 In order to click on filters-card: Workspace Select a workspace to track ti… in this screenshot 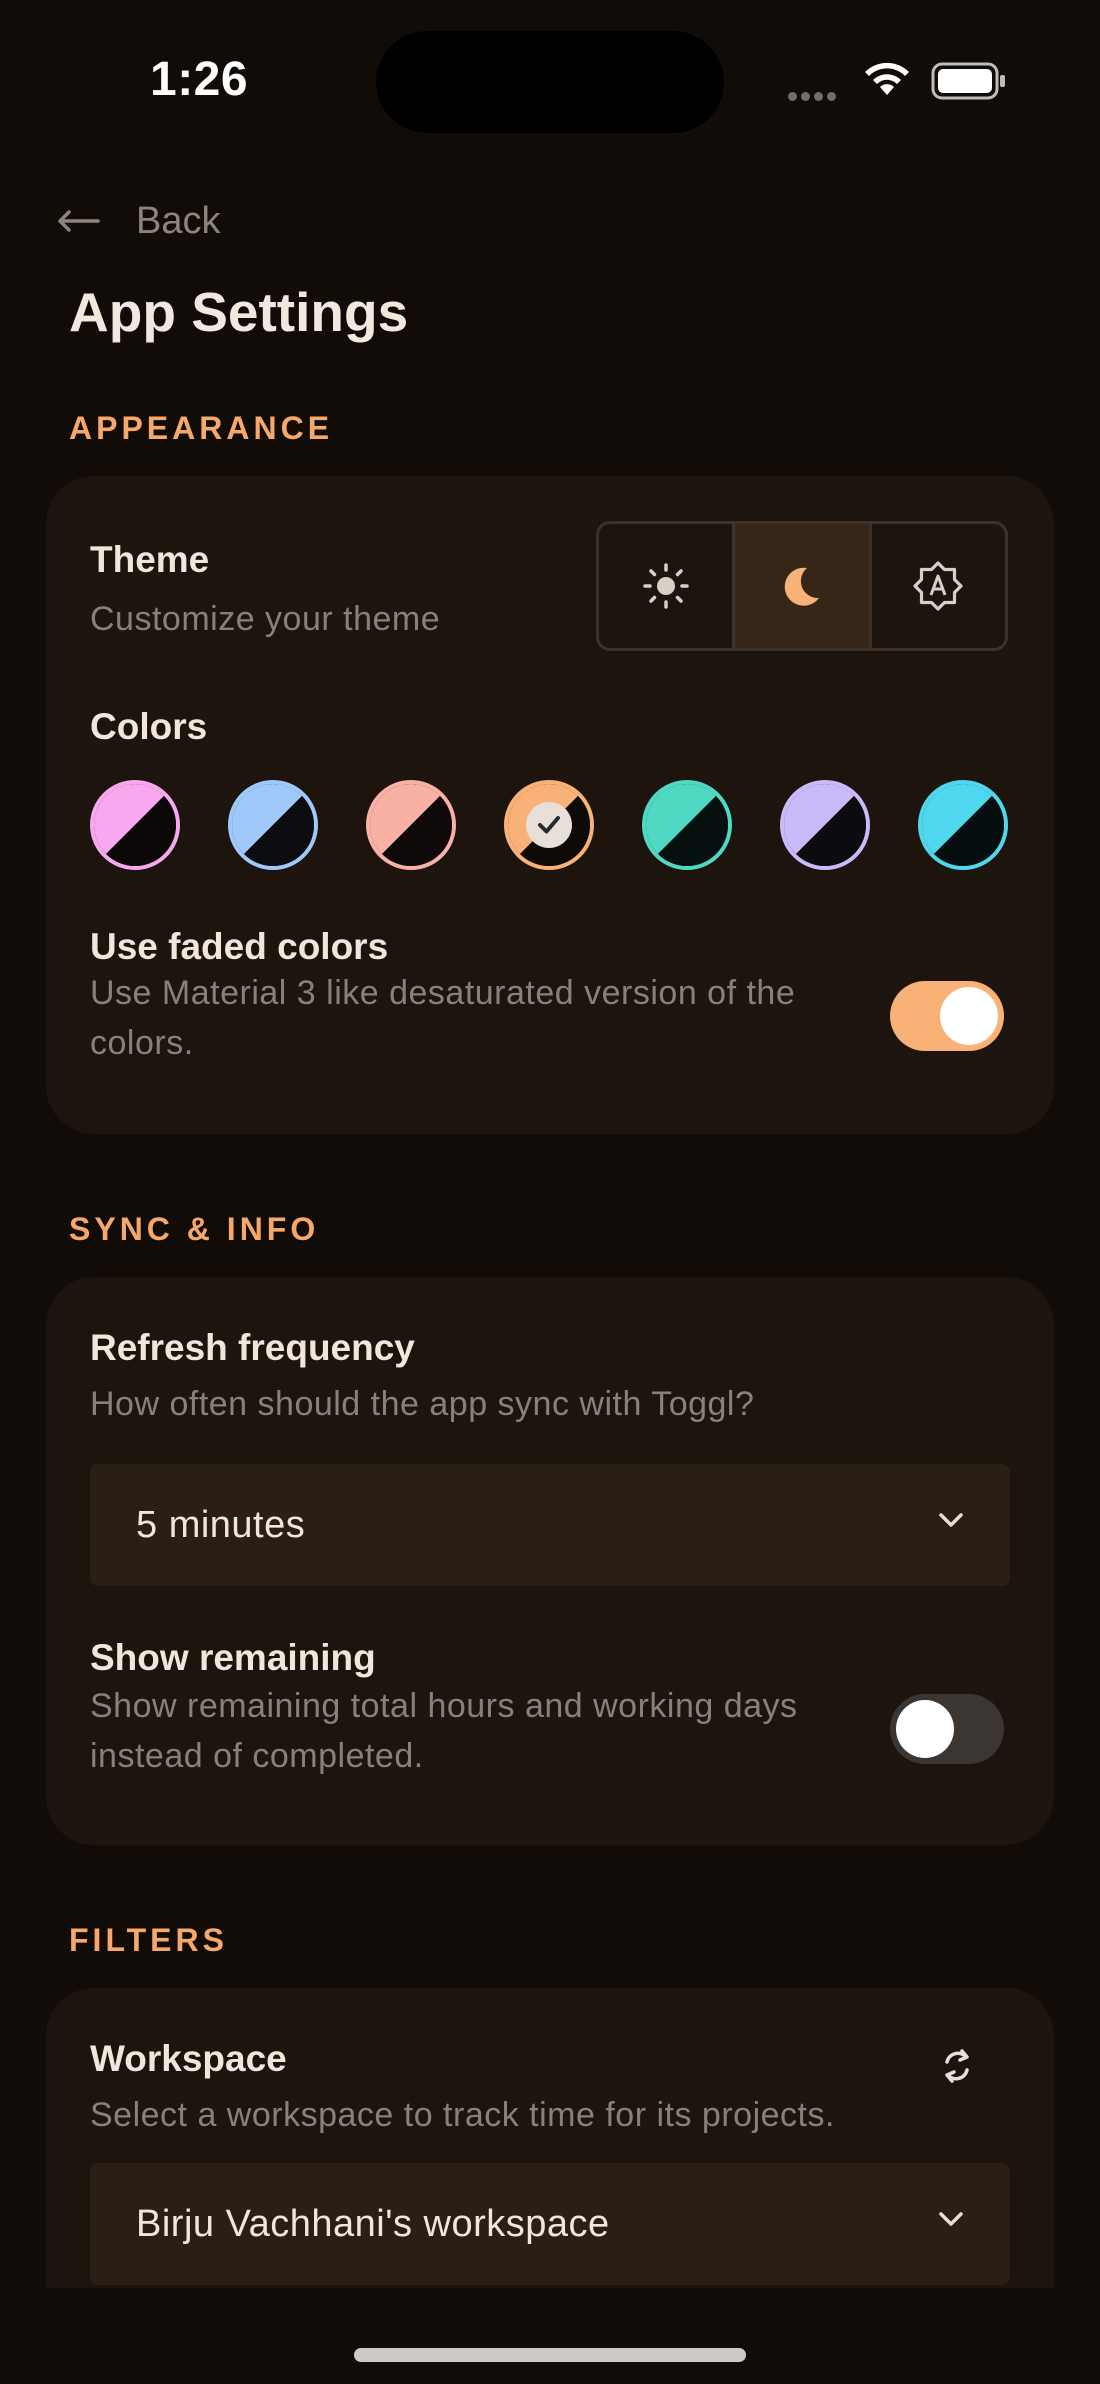, I will do `click(550, 2138)`.